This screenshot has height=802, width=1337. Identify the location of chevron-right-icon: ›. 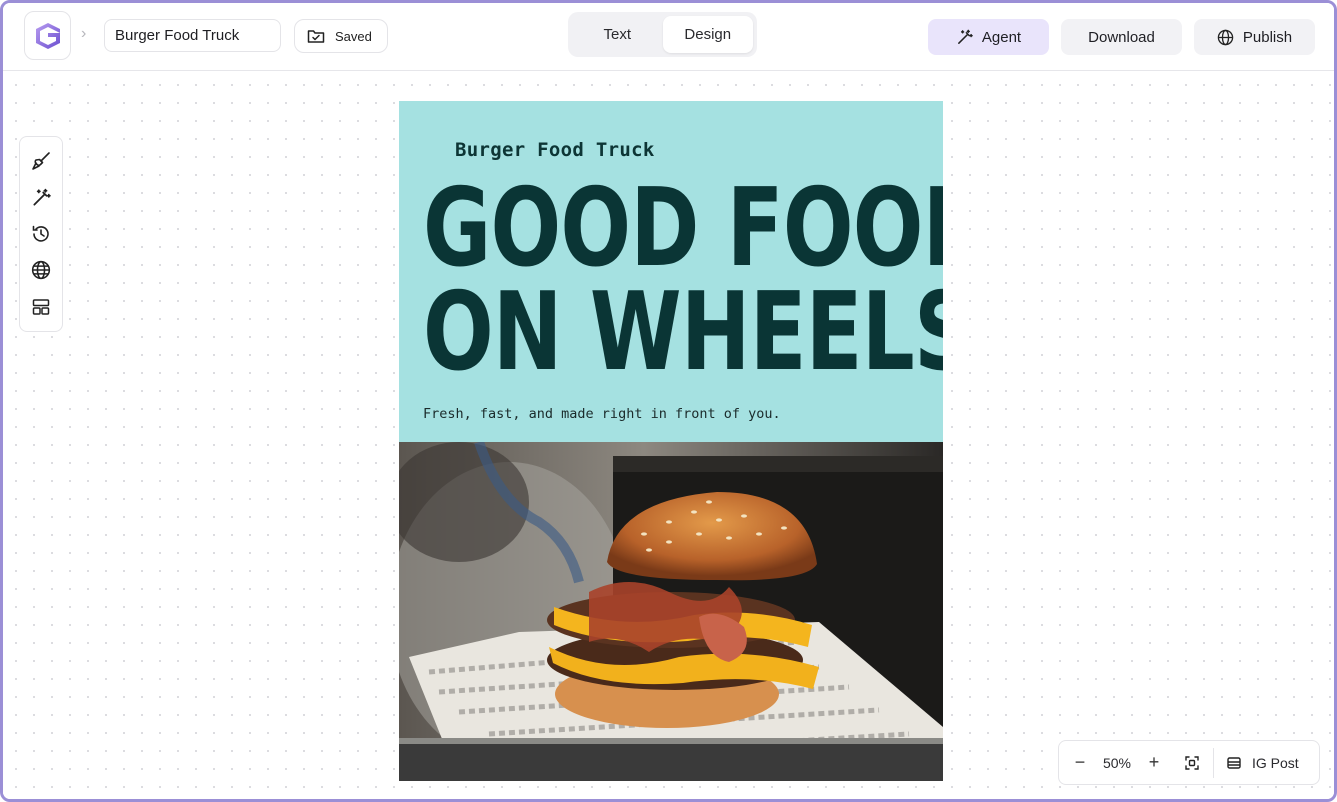
(84, 33).